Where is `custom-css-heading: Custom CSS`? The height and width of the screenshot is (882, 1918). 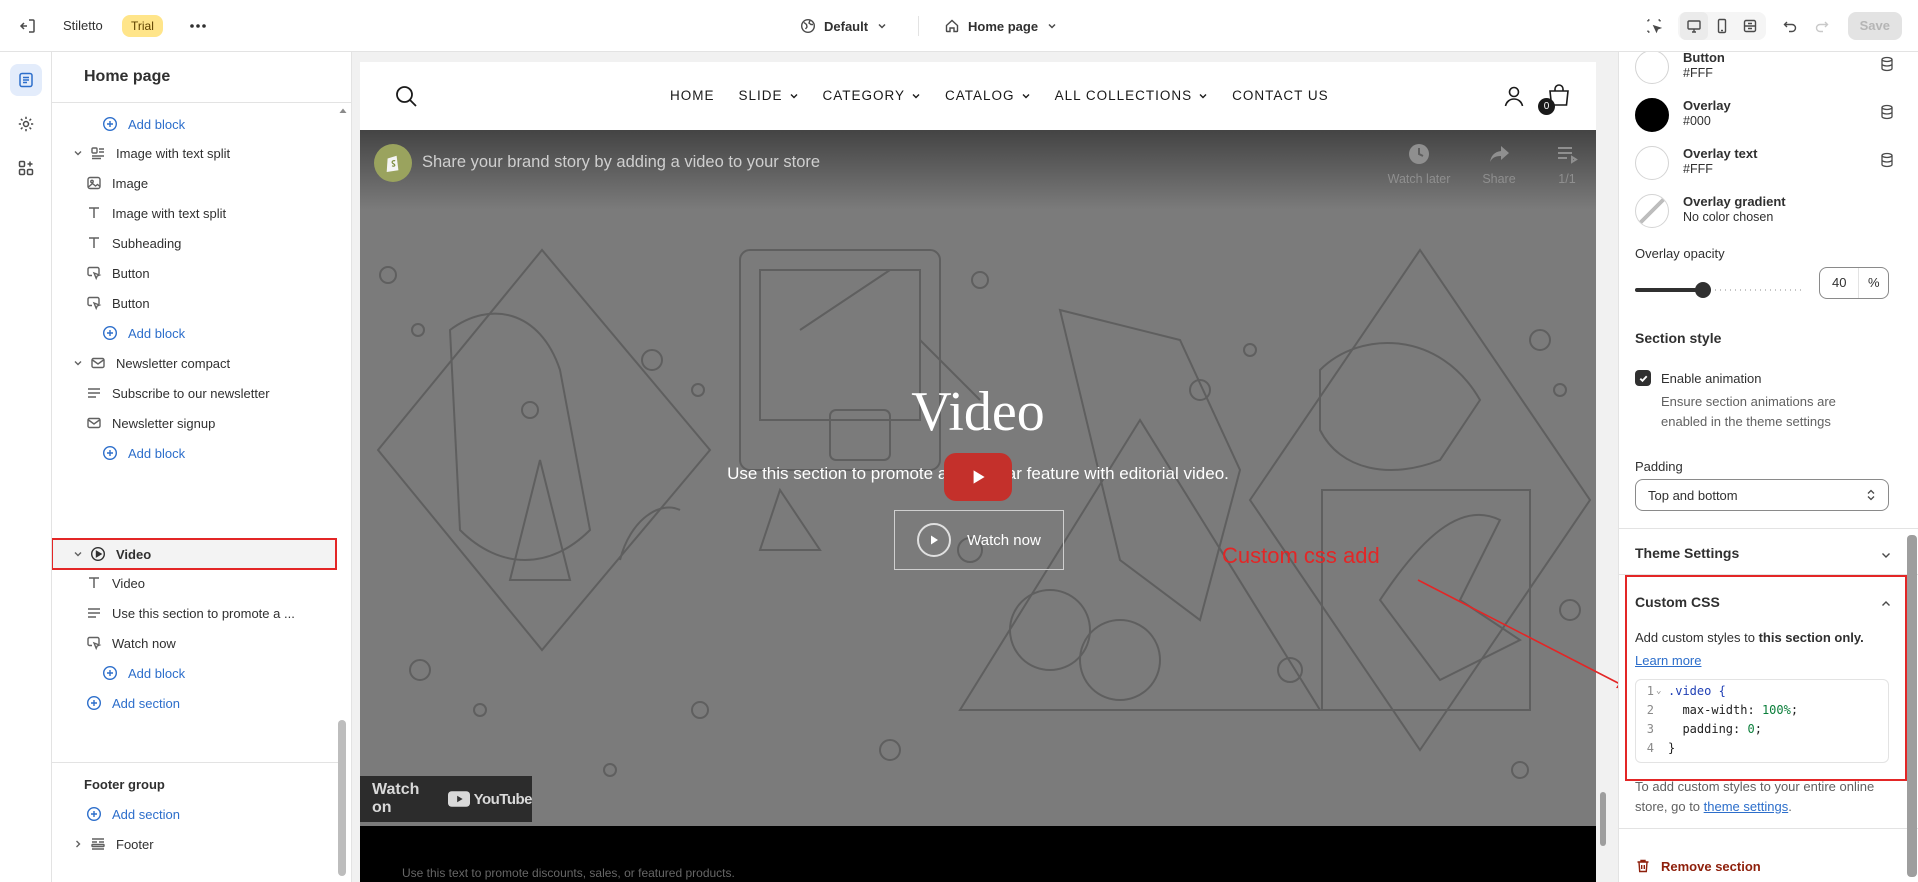 custom-css-heading: Custom CSS is located at coordinates (1677, 602).